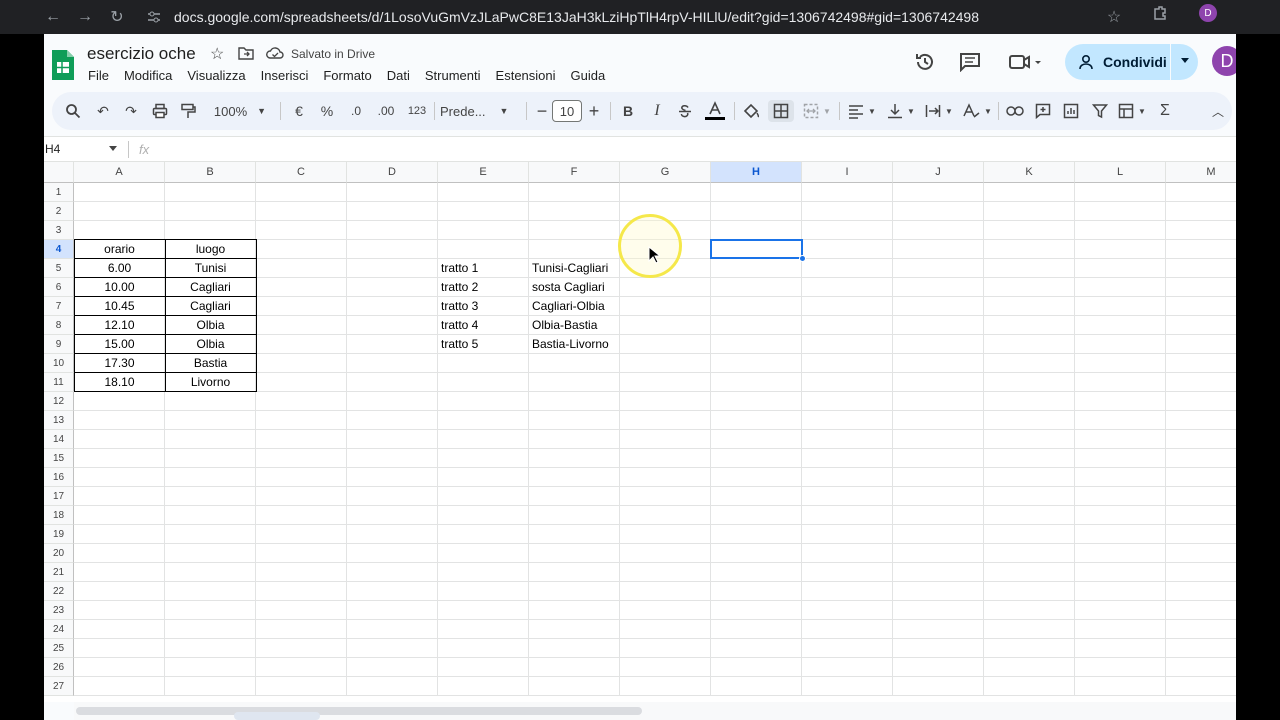  Describe the element at coordinates (392, 439) in the screenshot. I see `cell-d14` at that location.